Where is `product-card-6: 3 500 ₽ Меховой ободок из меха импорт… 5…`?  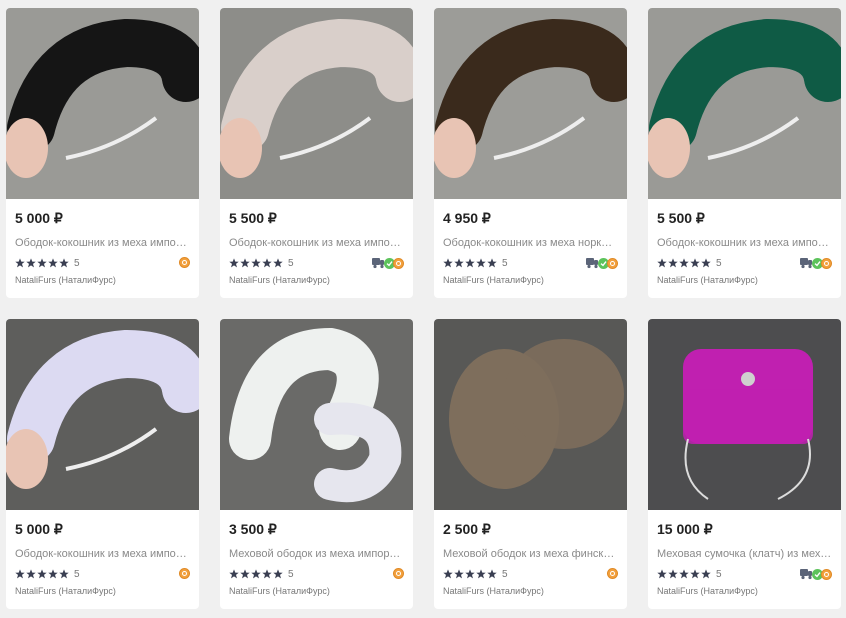 product-card-6: 3 500 ₽ Меховой ободок из меха импорт… 5… is located at coordinates (316, 464).